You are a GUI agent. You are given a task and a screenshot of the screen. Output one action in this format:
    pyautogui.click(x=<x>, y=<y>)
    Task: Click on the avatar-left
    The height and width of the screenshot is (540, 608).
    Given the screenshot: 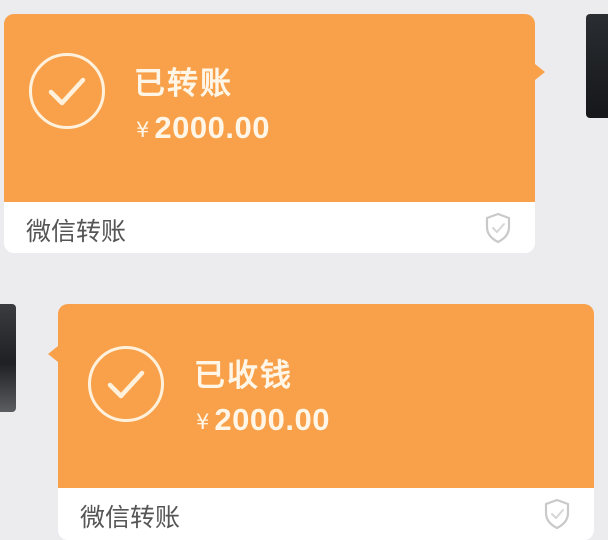 What is the action you would take?
    pyautogui.click(x=8, y=358)
    